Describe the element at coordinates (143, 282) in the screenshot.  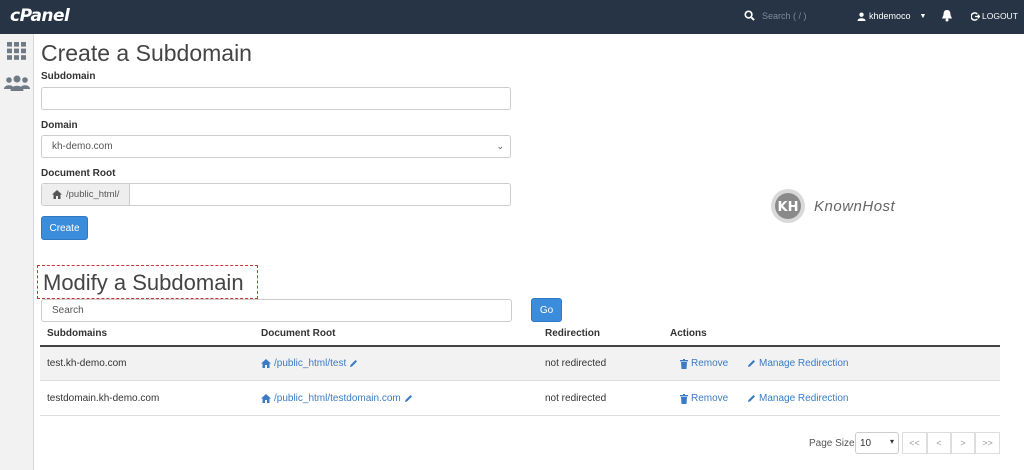
I see `modify-title: Modify a Subdomain` at that location.